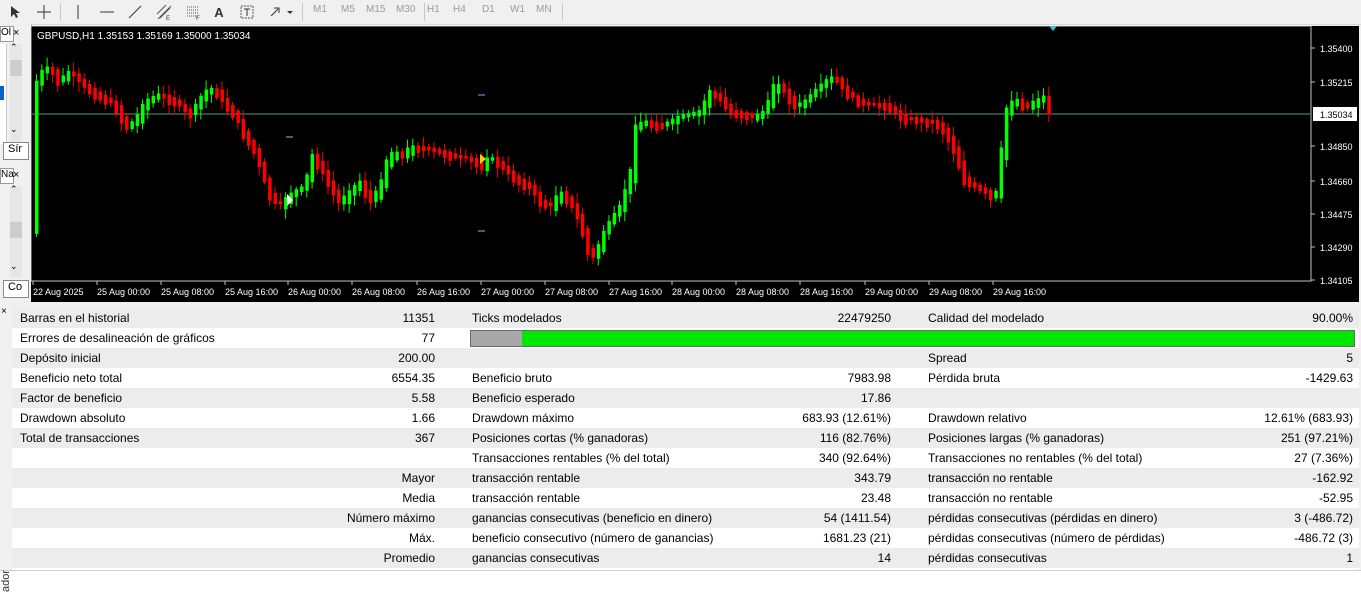  I want to click on common-tab: Co, so click(16, 289).